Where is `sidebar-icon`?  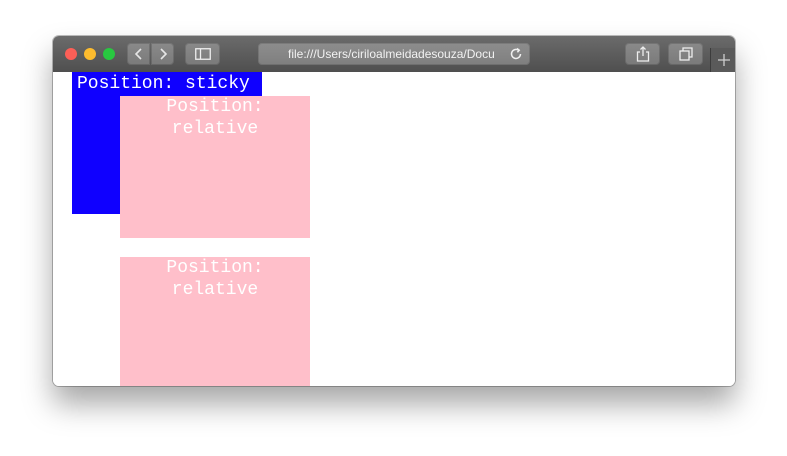 sidebar-icon is located at coordinates (202, 54).